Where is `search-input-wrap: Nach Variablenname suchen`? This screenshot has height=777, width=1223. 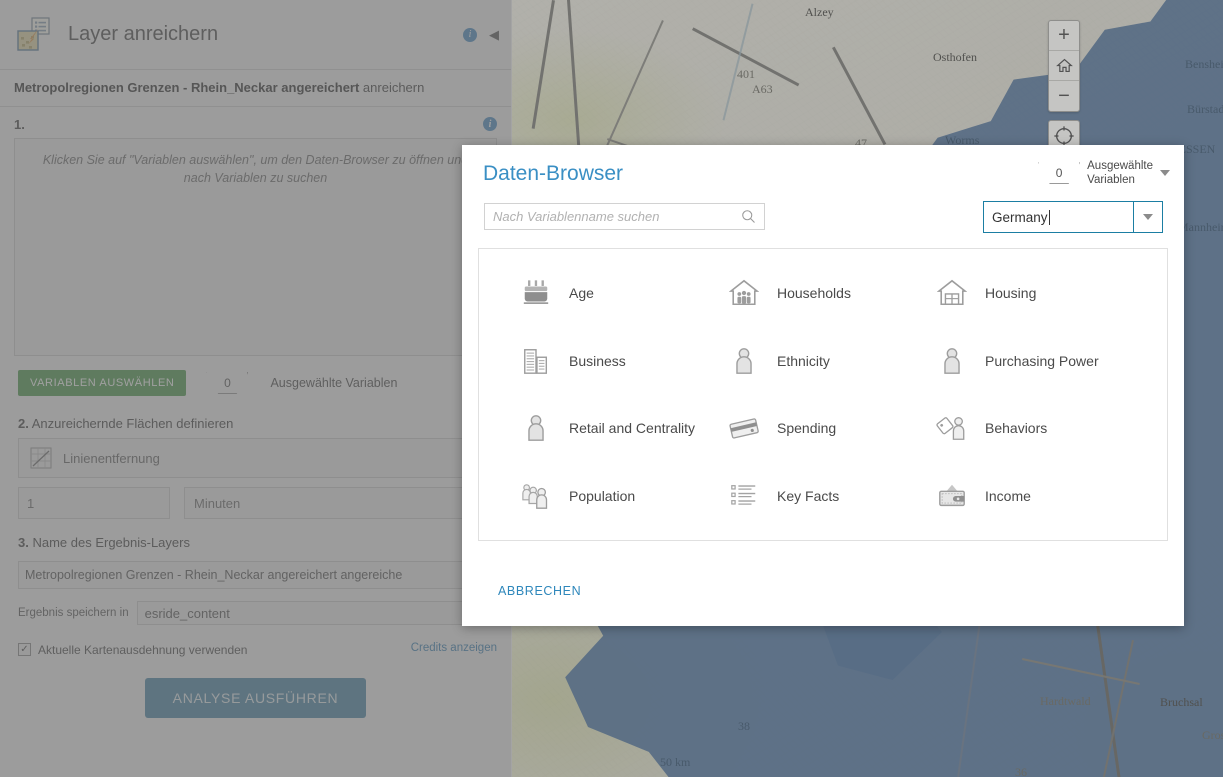
search-input-wrap: Nach Variablenname suchen is located at coordinates (624, 216).